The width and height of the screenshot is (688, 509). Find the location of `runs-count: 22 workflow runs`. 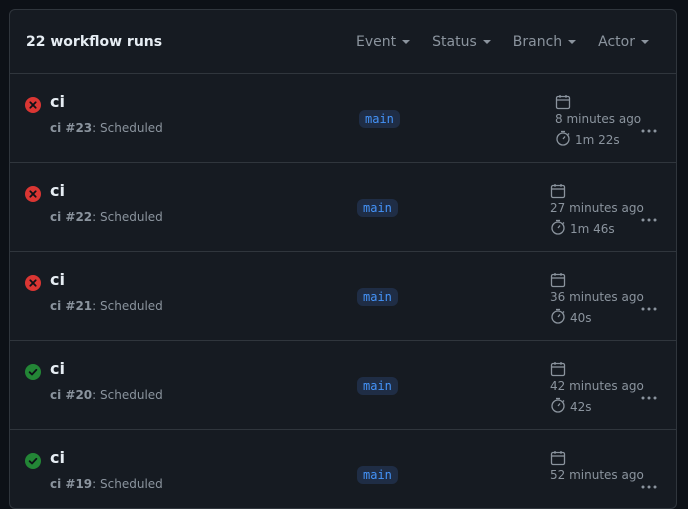

runs-count: 22 workflow runs is located at coordinates (94, 41).